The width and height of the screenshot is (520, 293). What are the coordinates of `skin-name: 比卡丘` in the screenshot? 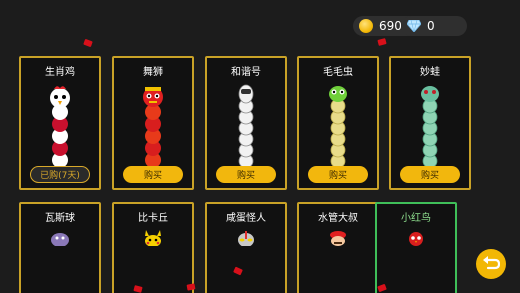 It's located at (153, 218).